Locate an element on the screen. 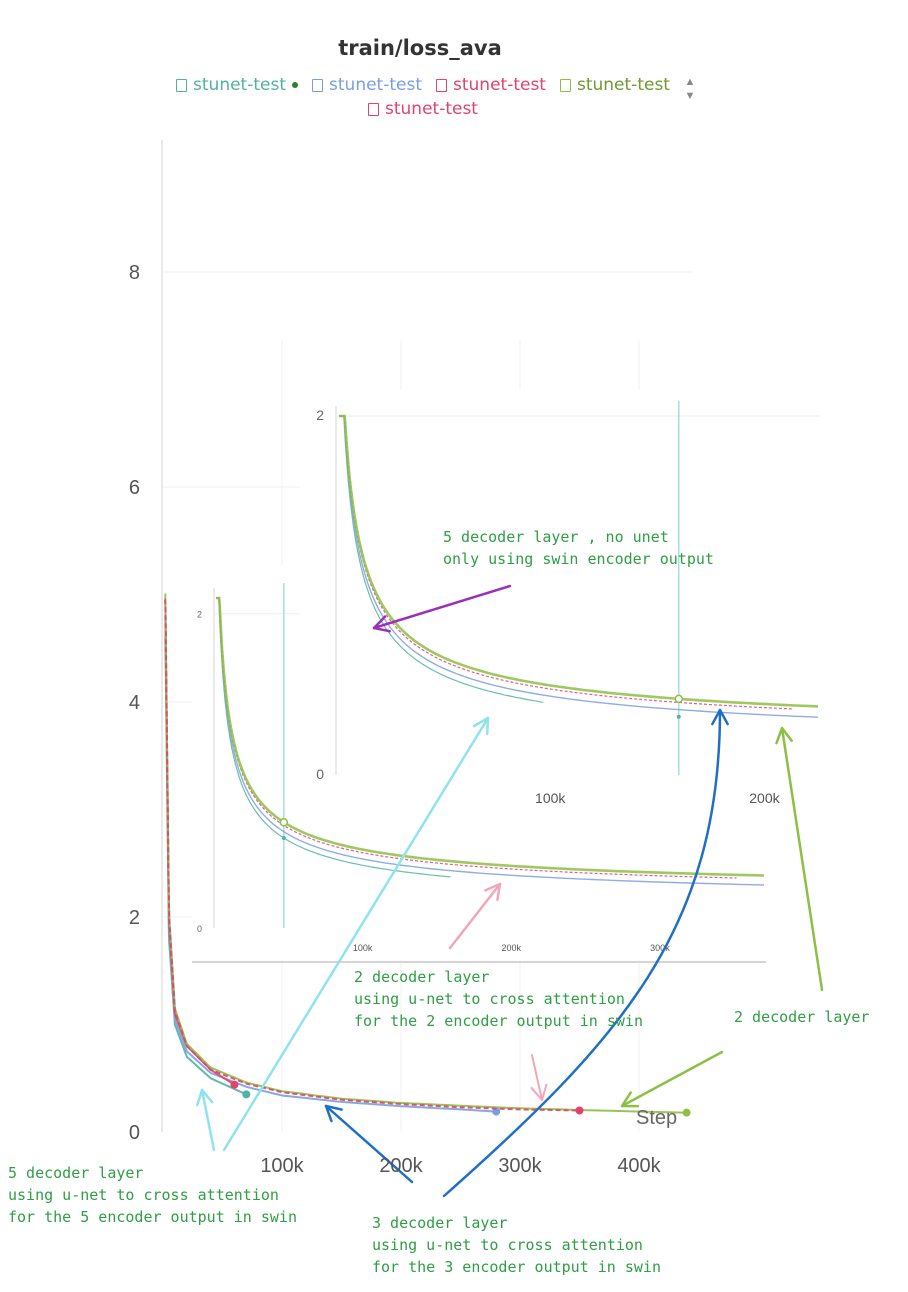 The image size is (908, 1292). x-axis-label: Step is located at coordinates (656, 1118).